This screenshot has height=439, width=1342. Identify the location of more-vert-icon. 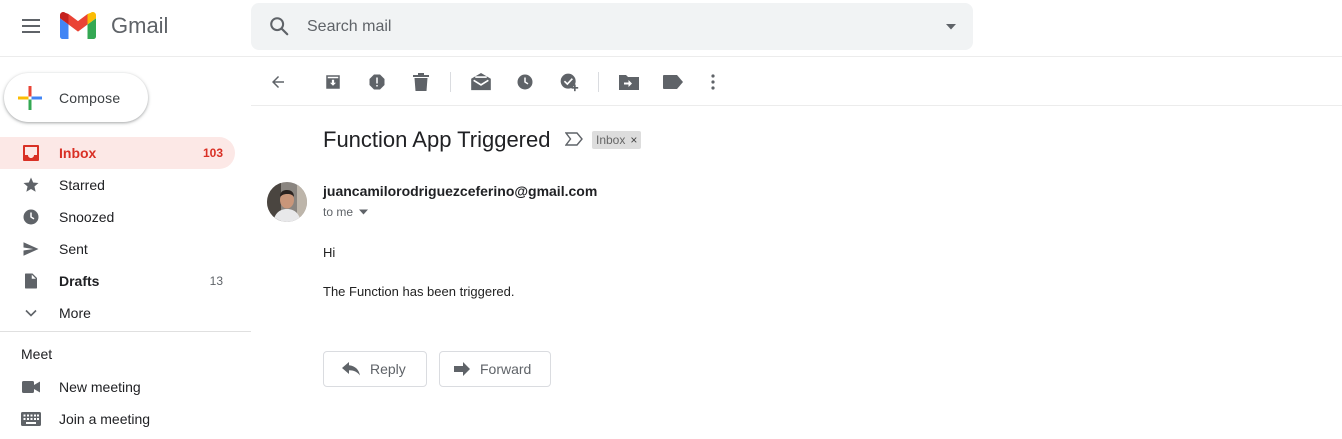
(713, 82).